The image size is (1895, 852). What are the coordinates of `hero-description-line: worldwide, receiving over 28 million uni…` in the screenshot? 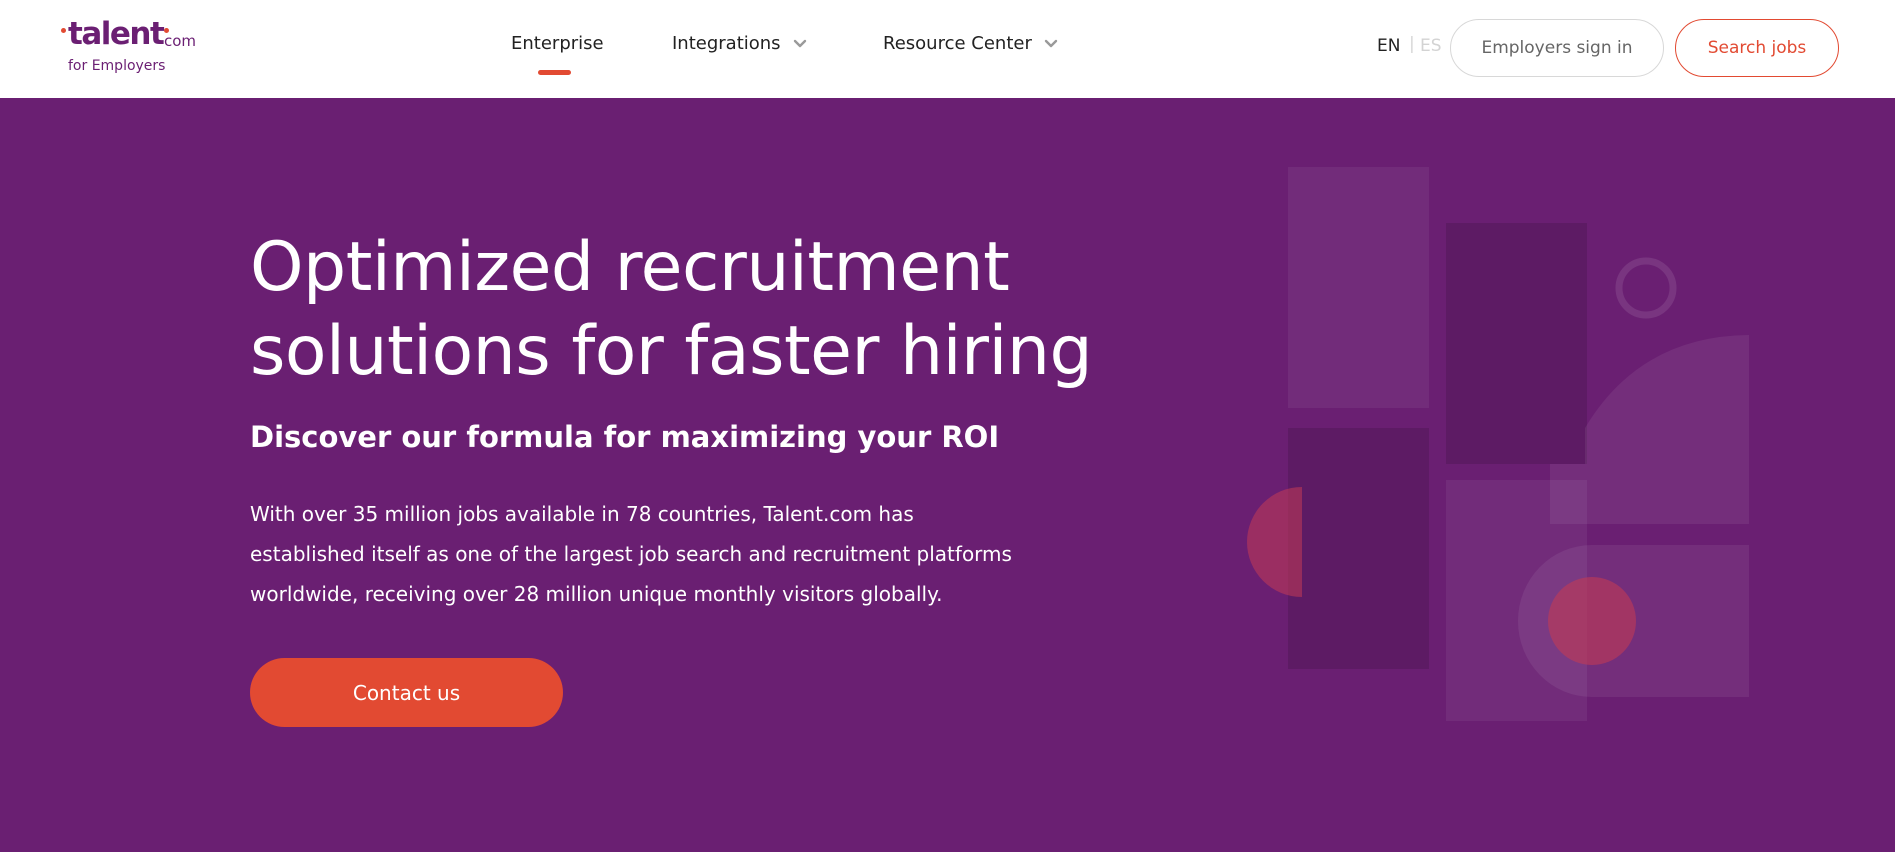 It's located at (596, 594).